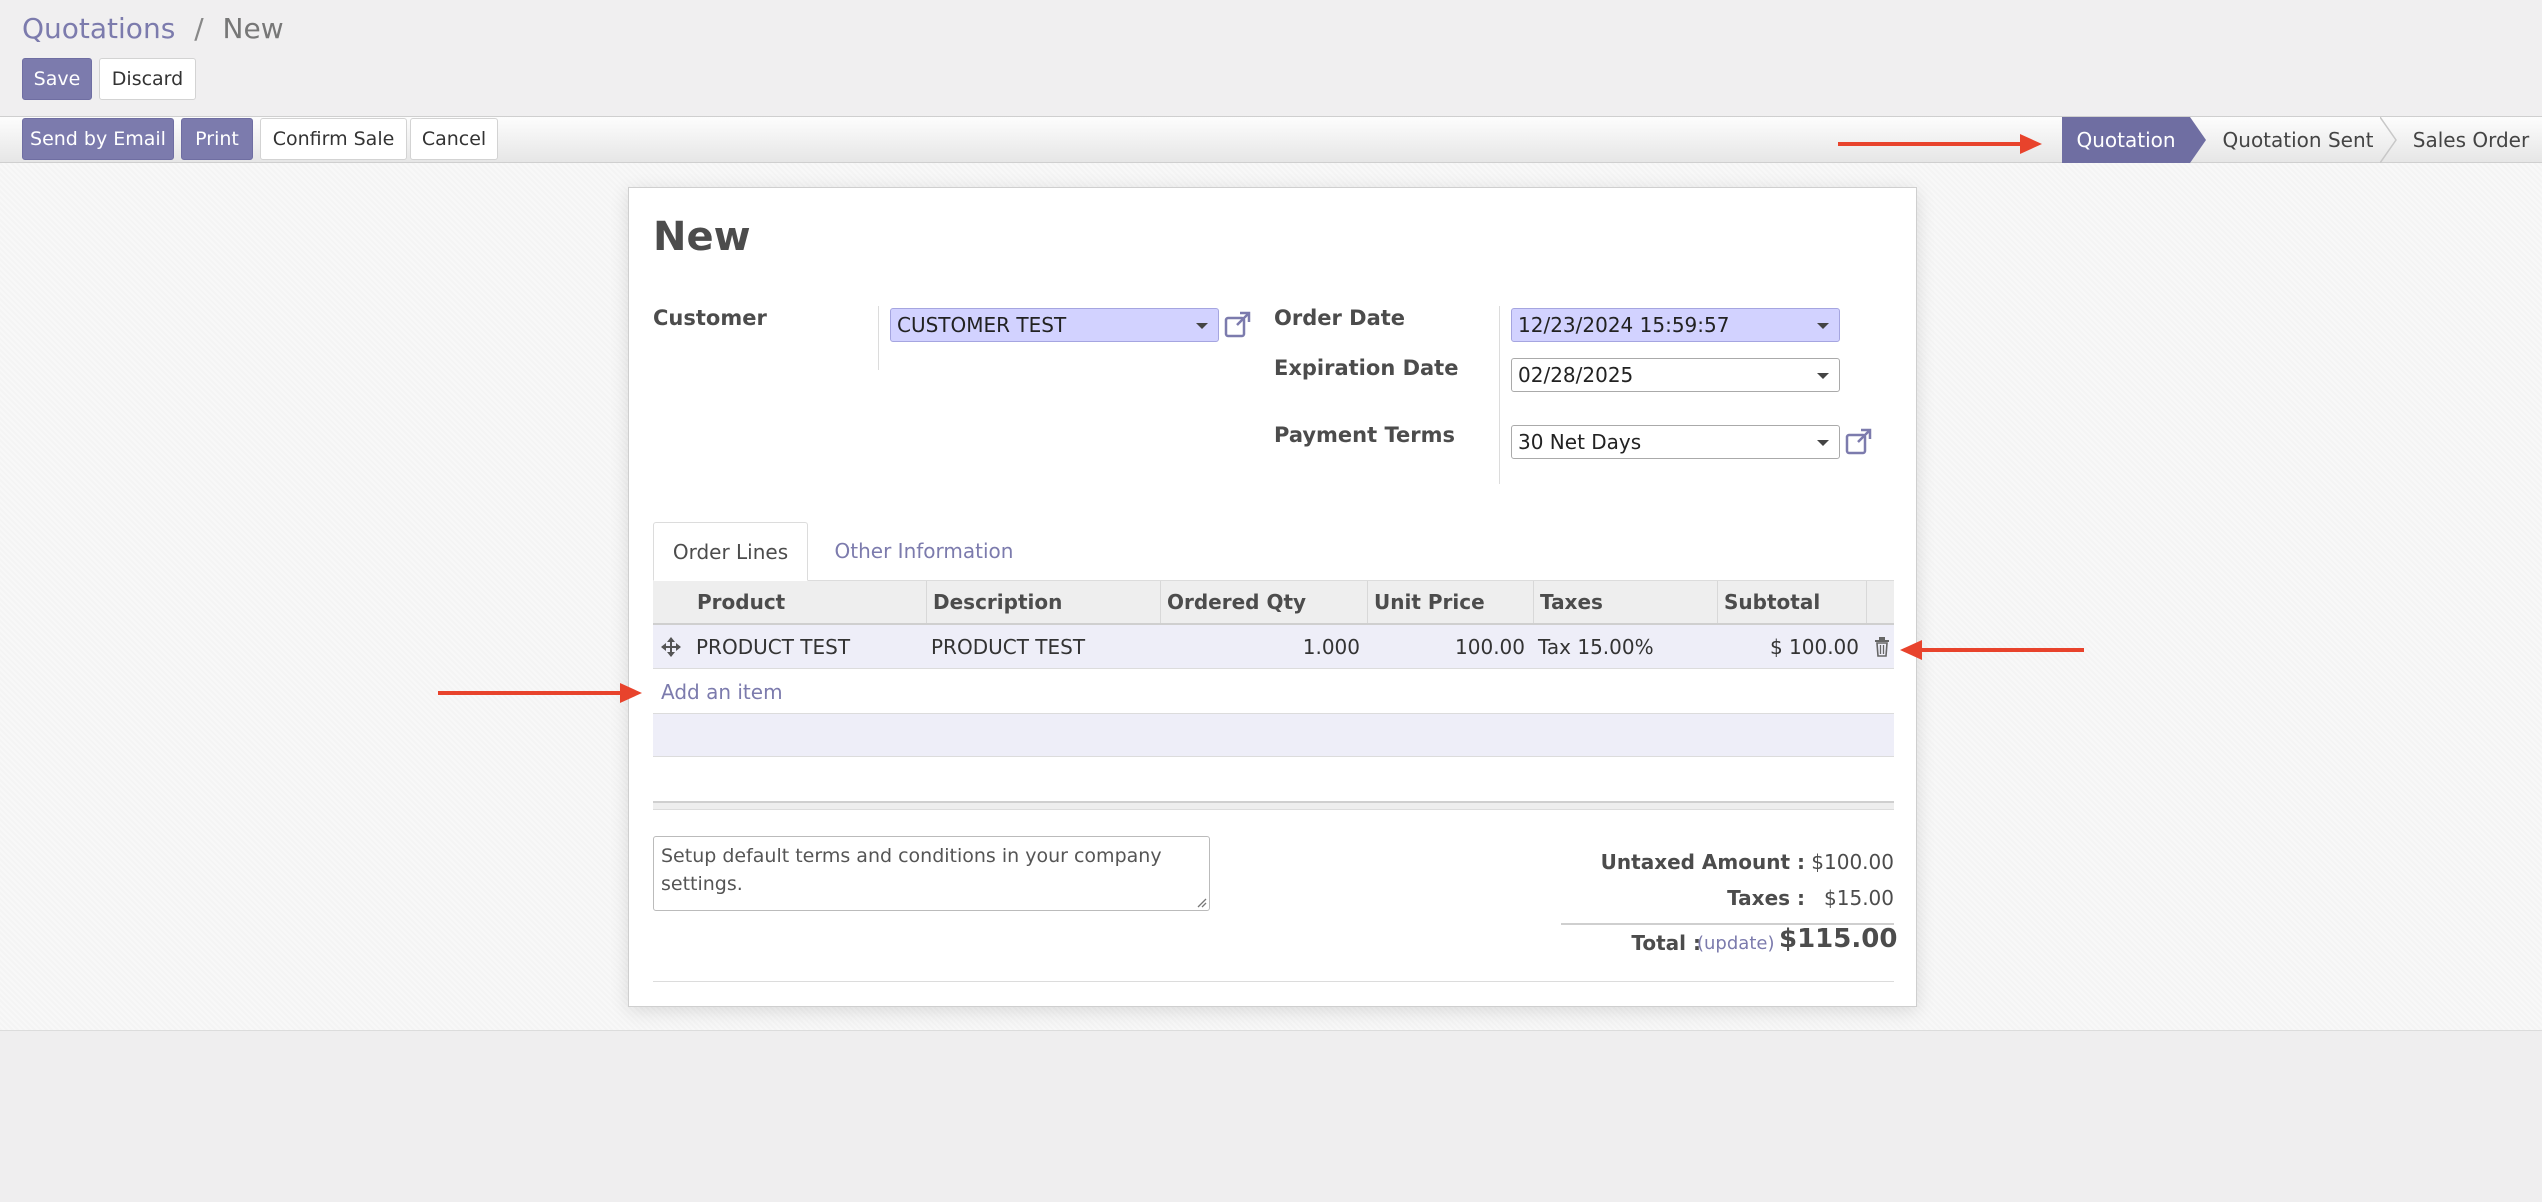  What do you see at coordinates (217, 139) in the screenshot?
I see `print-button: Print` at bounding box center [217, 139].